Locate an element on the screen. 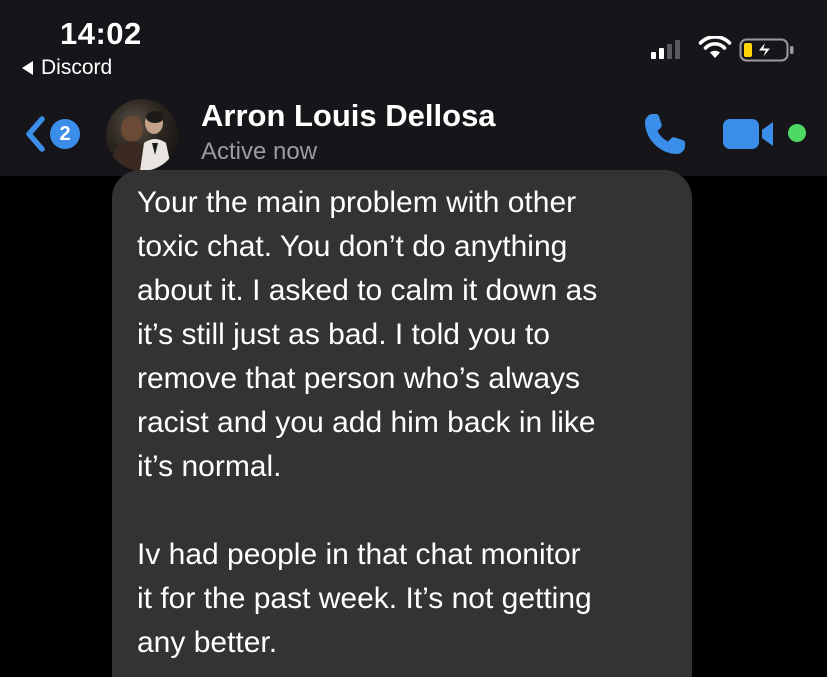 Image resolution: width=827 pixels, height=677 pixels. status-bar: 14:02 Discord is located at coordinates (413, 46).